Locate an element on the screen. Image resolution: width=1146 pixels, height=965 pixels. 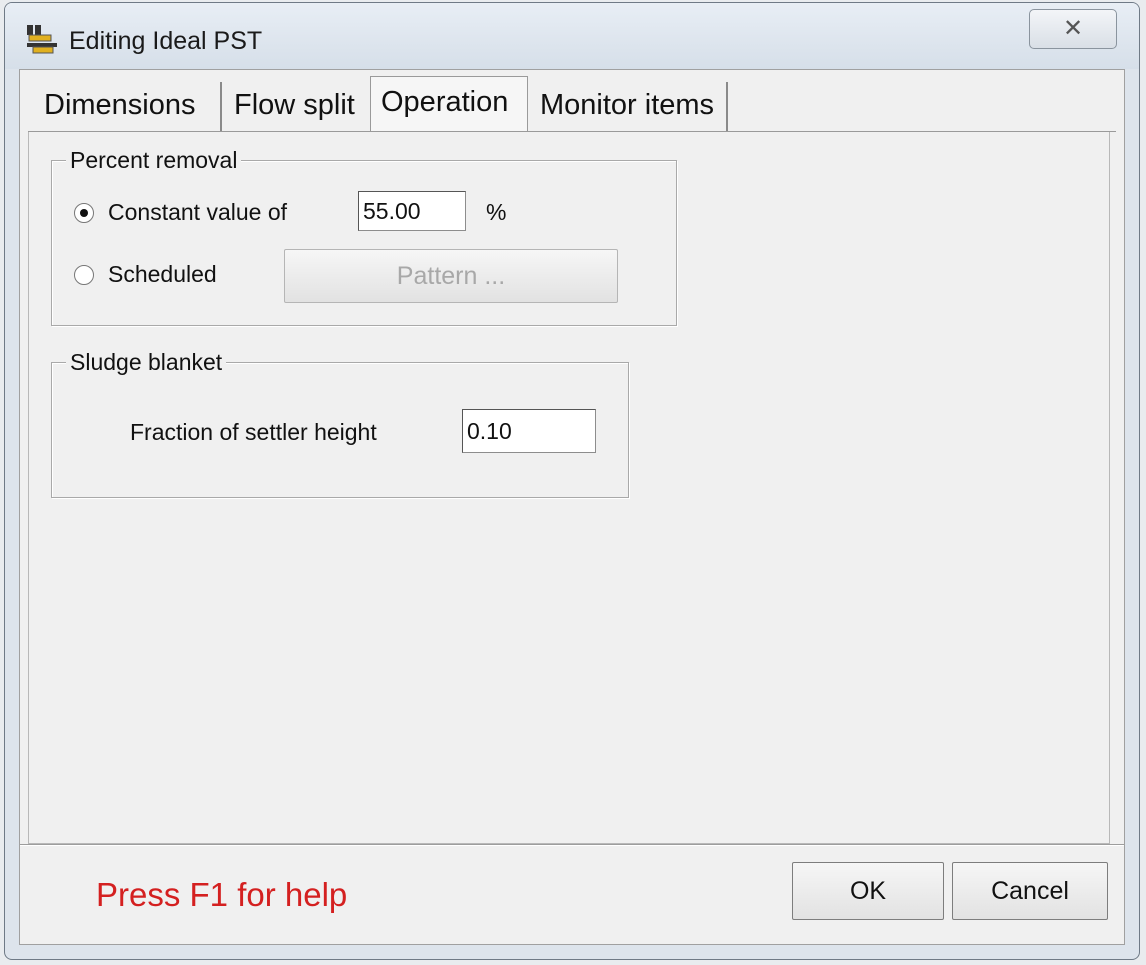
tab-monitor-items: Monitor items is located at coordinates (629, 107).